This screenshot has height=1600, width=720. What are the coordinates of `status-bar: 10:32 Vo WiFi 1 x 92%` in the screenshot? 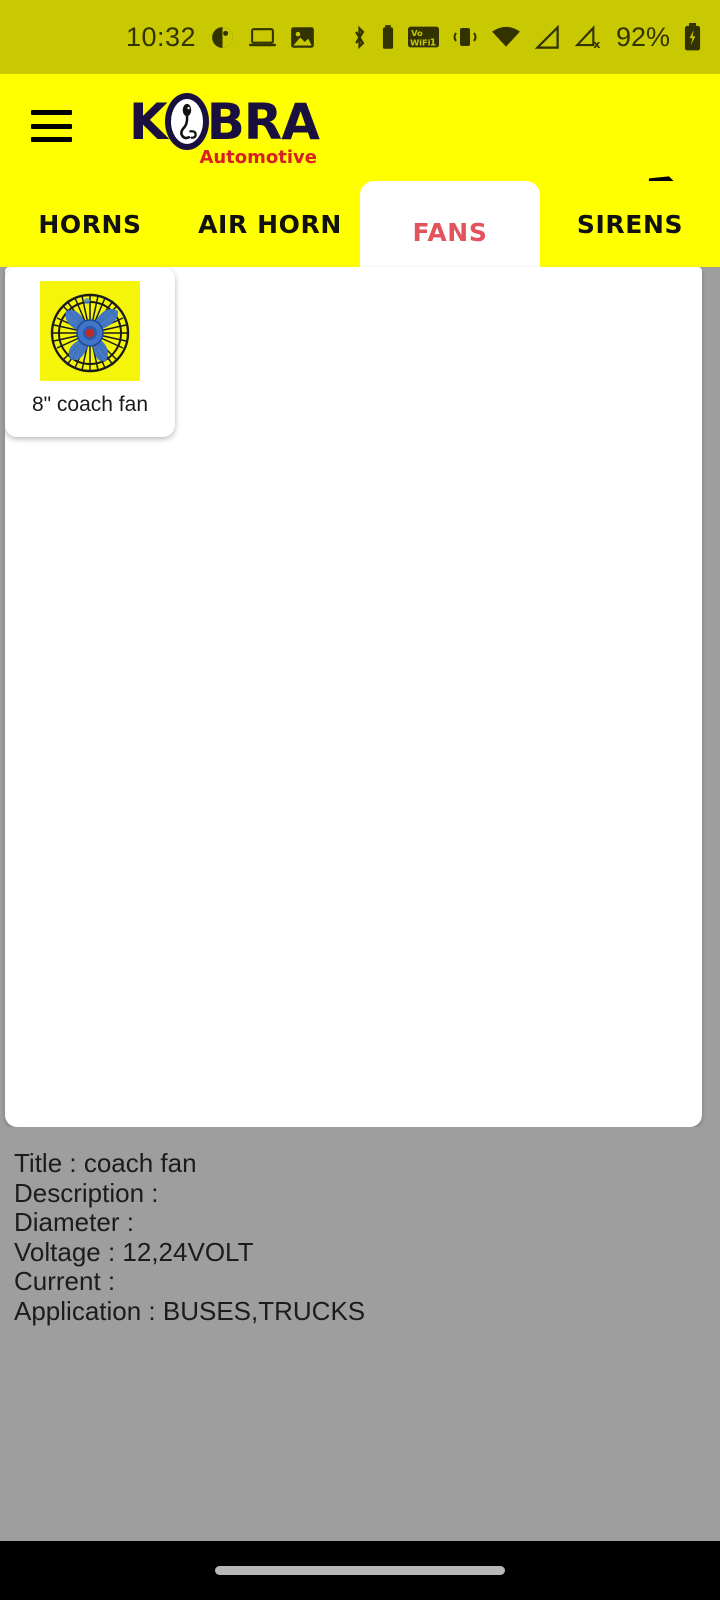 It's located at (360, 37).